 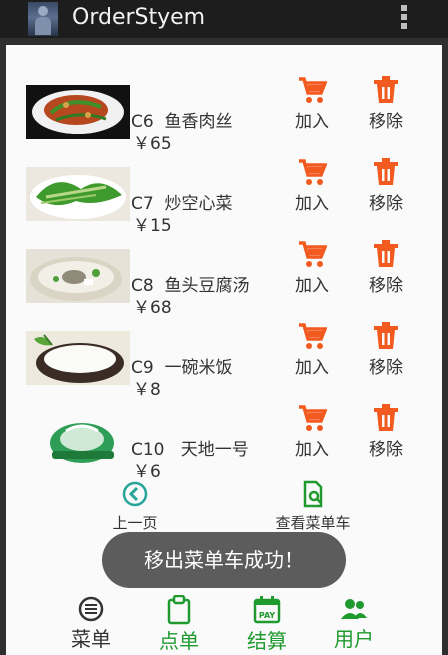 I want to click on pay-calendar-icon: PAY, so click(x=267, y=610).